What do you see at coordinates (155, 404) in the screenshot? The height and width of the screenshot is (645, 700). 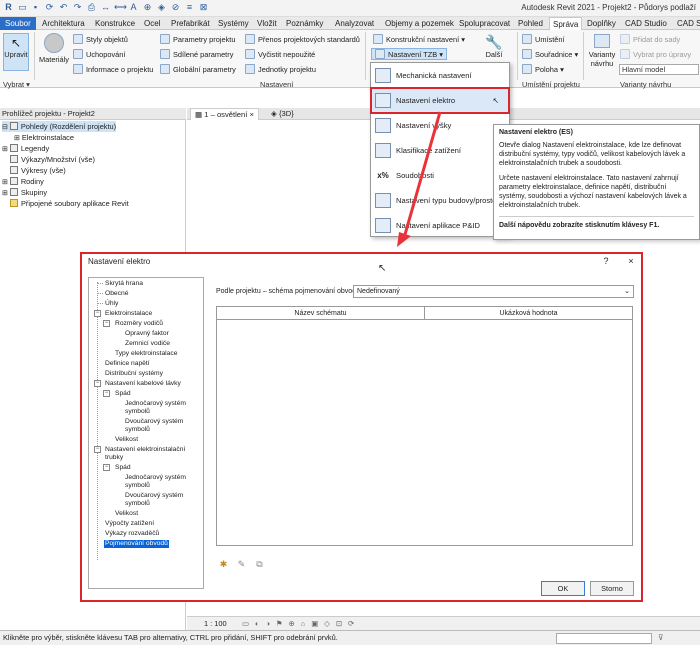 I see `tree-single-line-symbol: Jednočarový systém` at bounding box center [155, 404].